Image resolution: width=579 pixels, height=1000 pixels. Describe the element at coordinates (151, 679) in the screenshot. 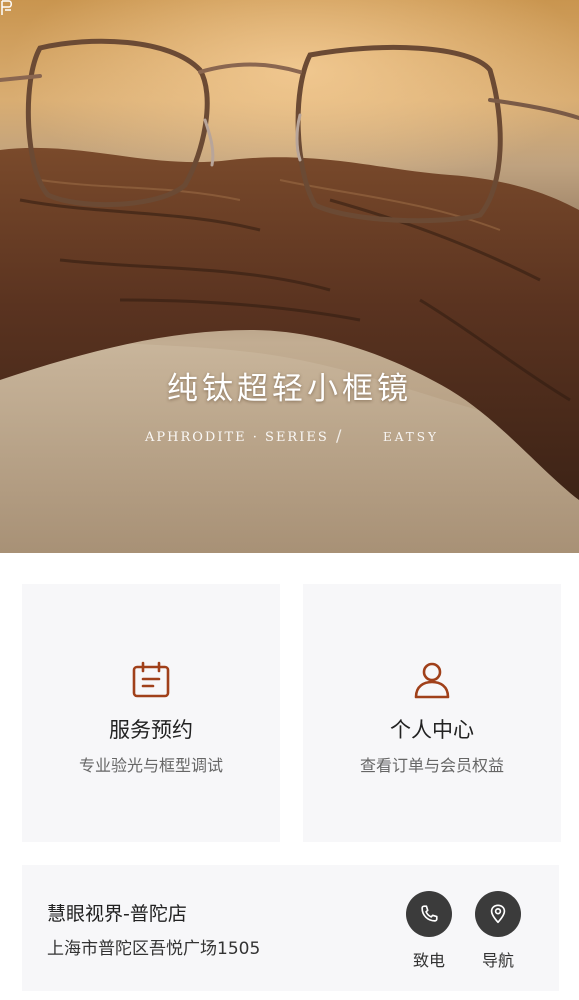

I see `calendar-icon` at that location.